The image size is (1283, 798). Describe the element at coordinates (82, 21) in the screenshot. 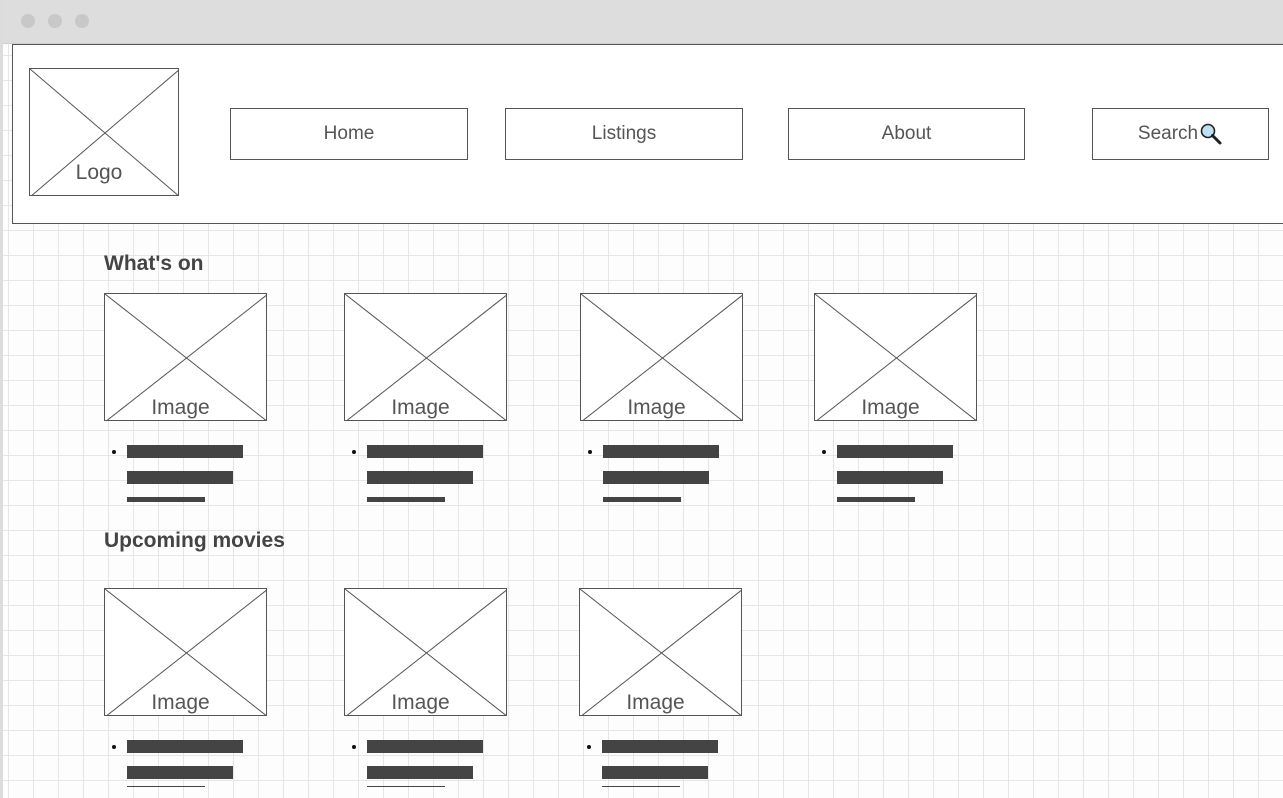

I see `maximize-window-button` at that location.